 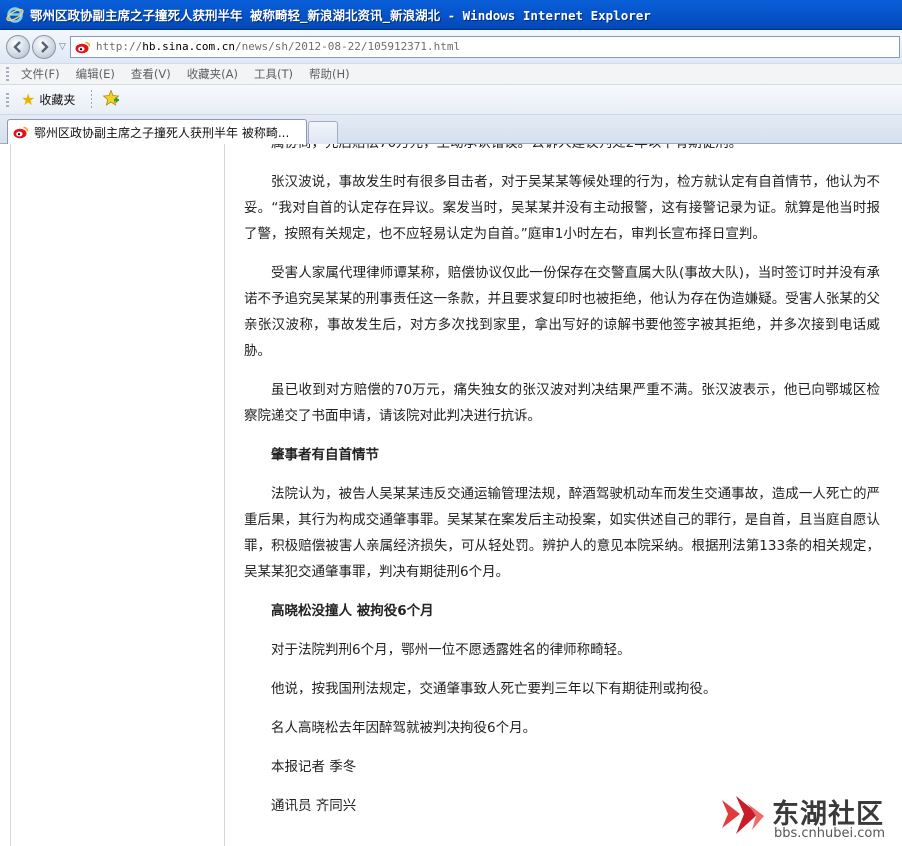 I want to click on article-subheading: 高晓松没撞人 被拘役6个月, so click(x=352, y=611).